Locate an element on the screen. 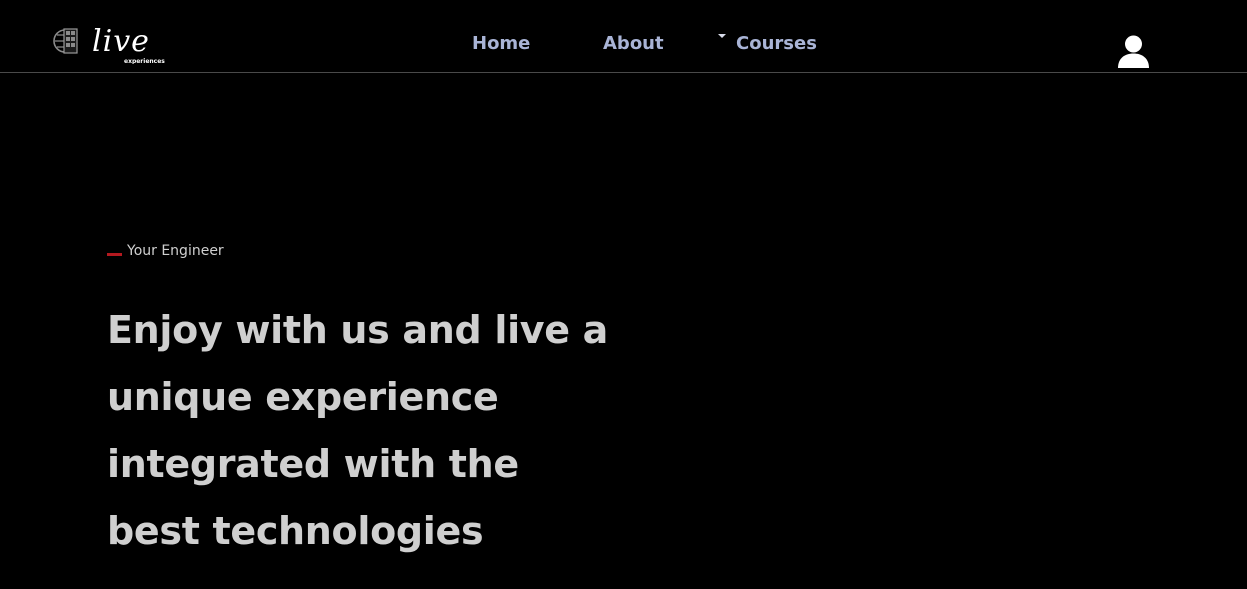  user-account-button is located at coordinates (1133, 51).